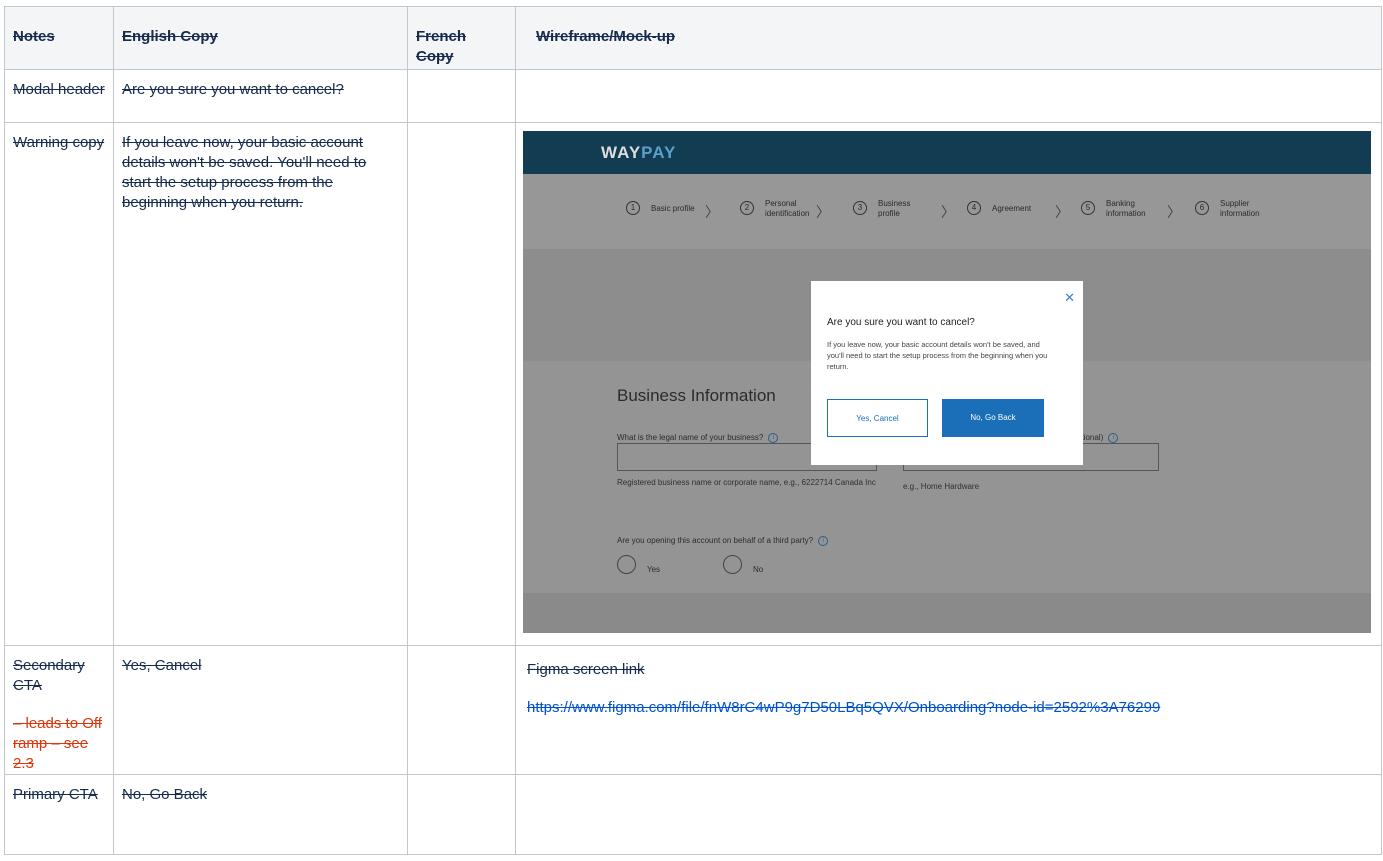  What do you see at coordinates (59, 814) in the screenshot?
I see `cell-notes: Primary CTA` at bounding box center [59, 814].